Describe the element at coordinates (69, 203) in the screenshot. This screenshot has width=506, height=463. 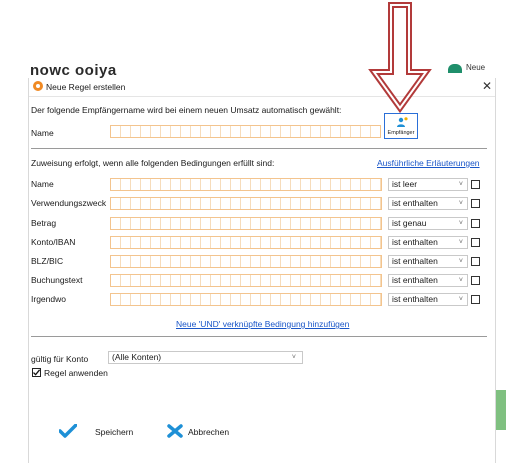
I see `condition-label: Verwendungszweck` at that location.